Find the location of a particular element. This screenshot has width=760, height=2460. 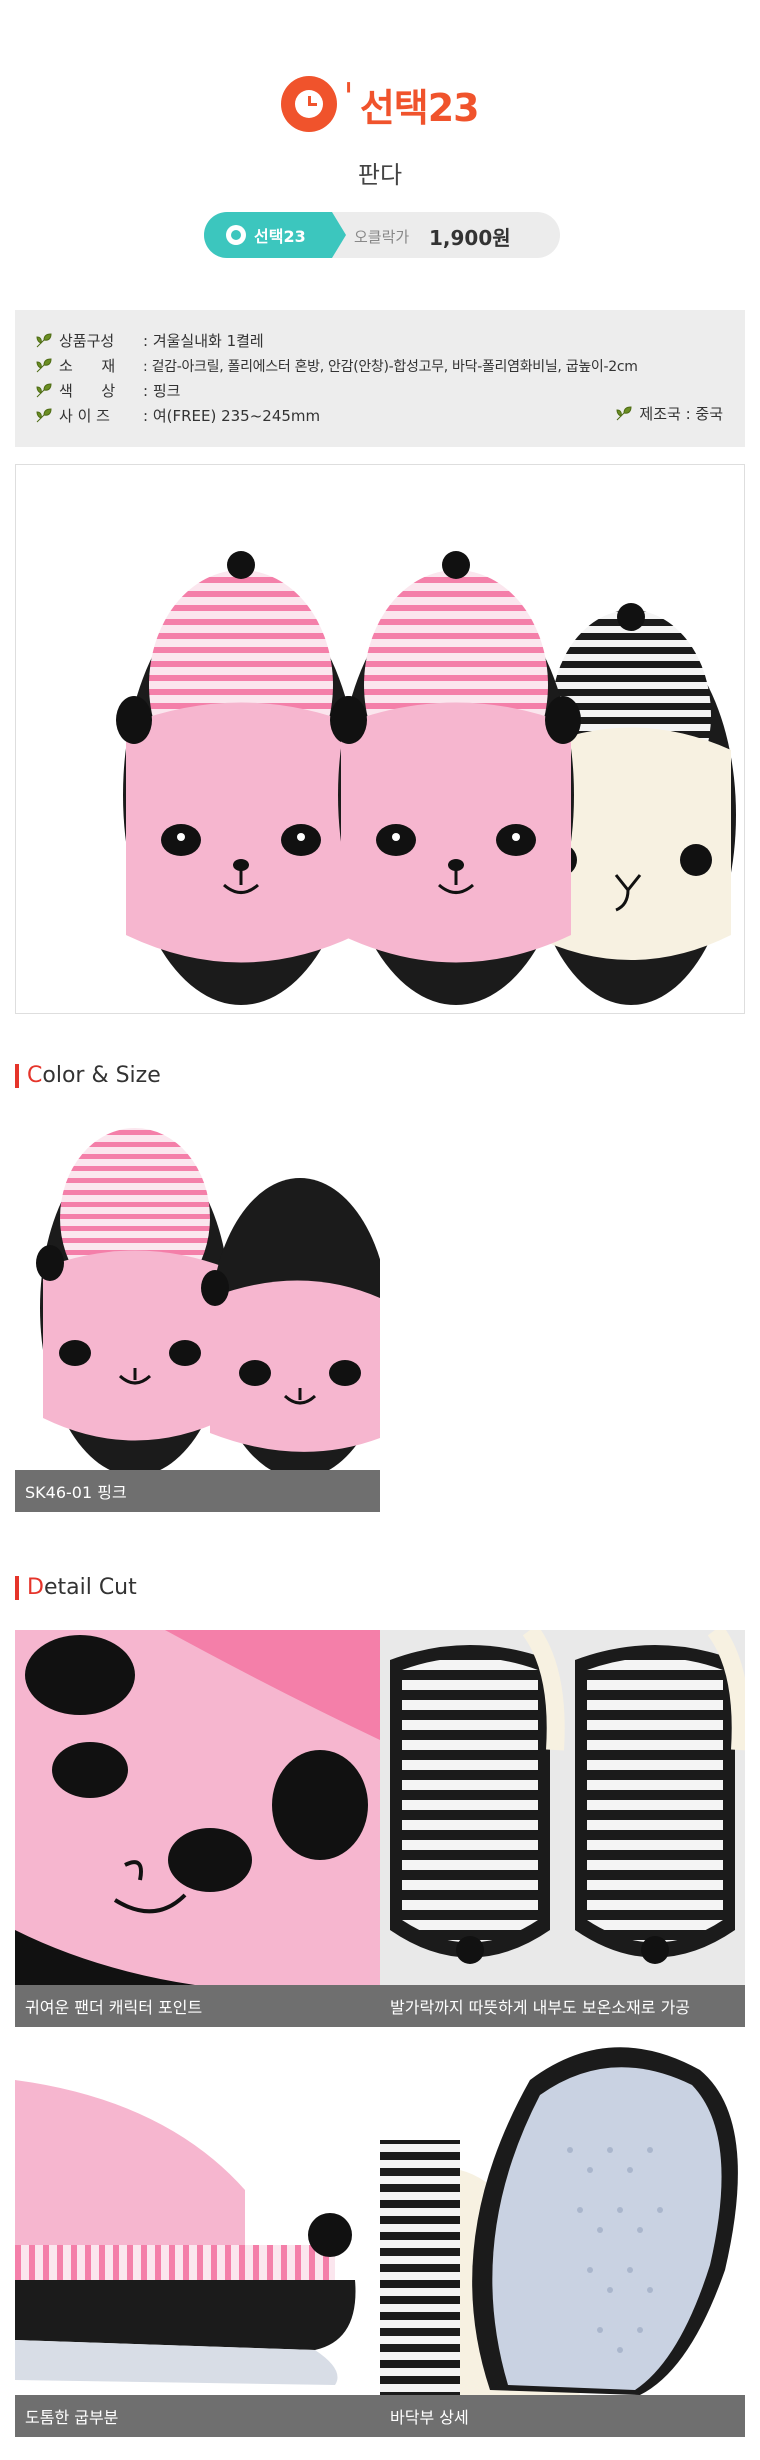

section-title-detail-cut: Detail Cut is located at coordinates (76, 1587).